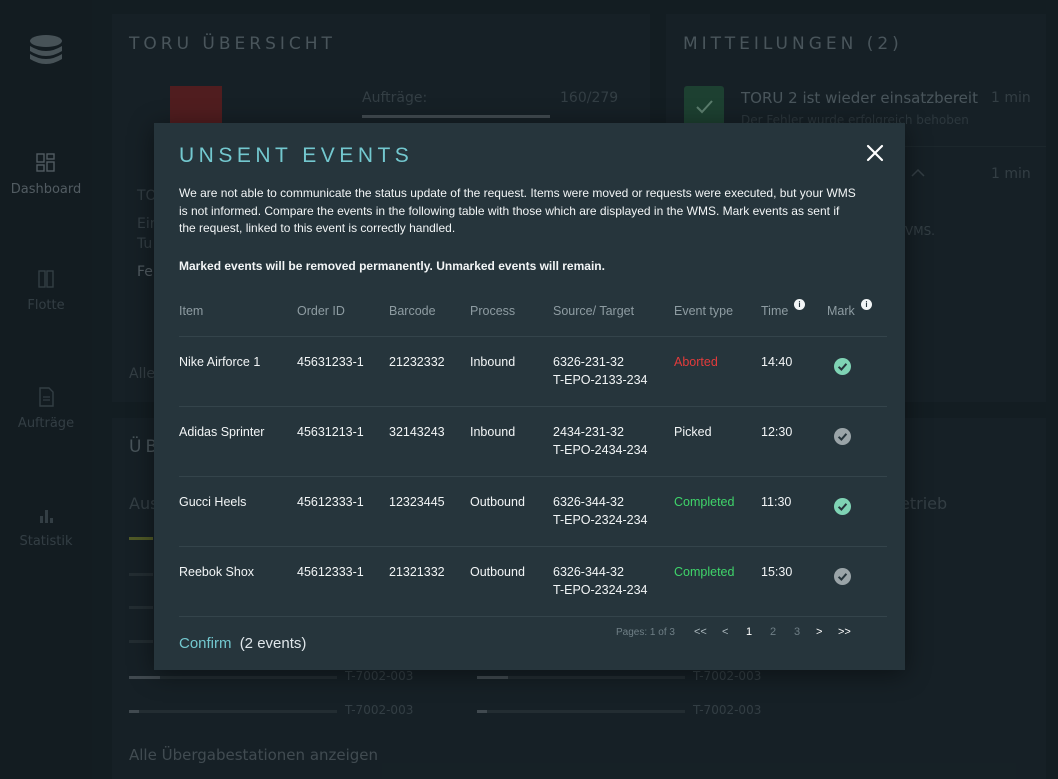 This screenshot has height=779, width=1058. What do you see at coordinates (776, 502) in the screenshot?
I see `cell-time: 11:30` at bounding box center [776, 502].